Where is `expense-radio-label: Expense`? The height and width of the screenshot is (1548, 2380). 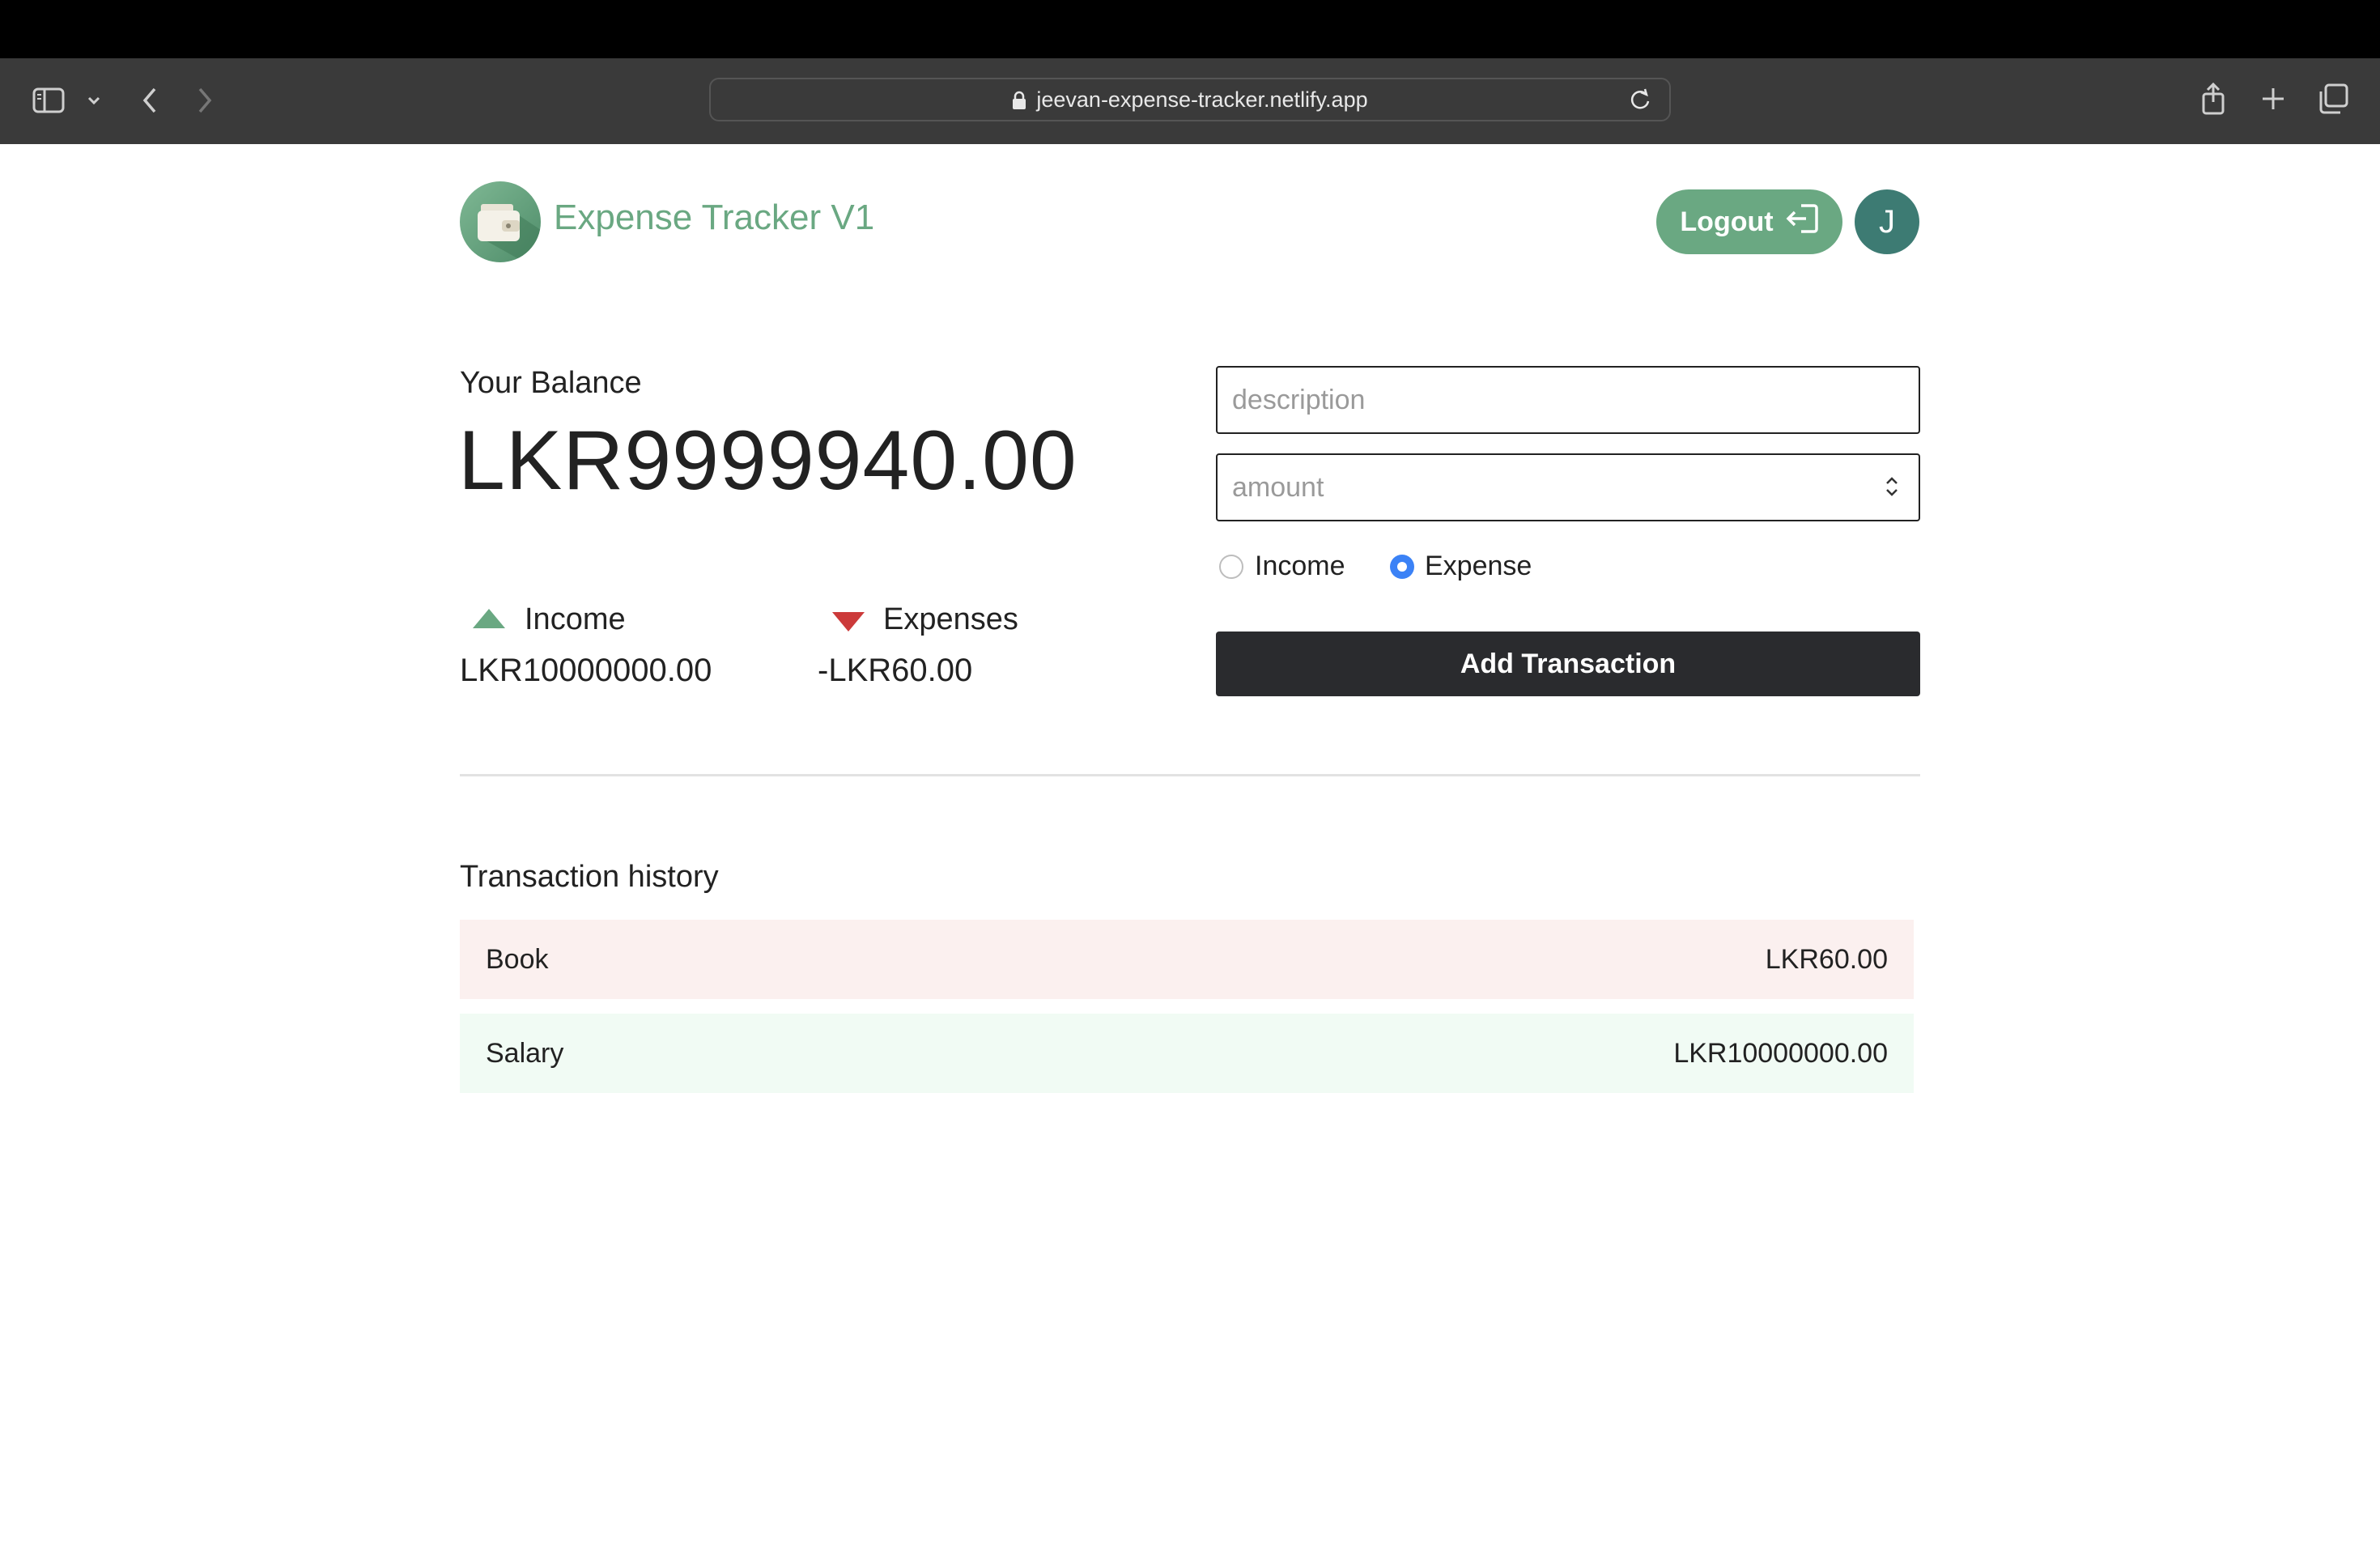
expense-radio-label: Expense is located at coordinates (1478, 567).